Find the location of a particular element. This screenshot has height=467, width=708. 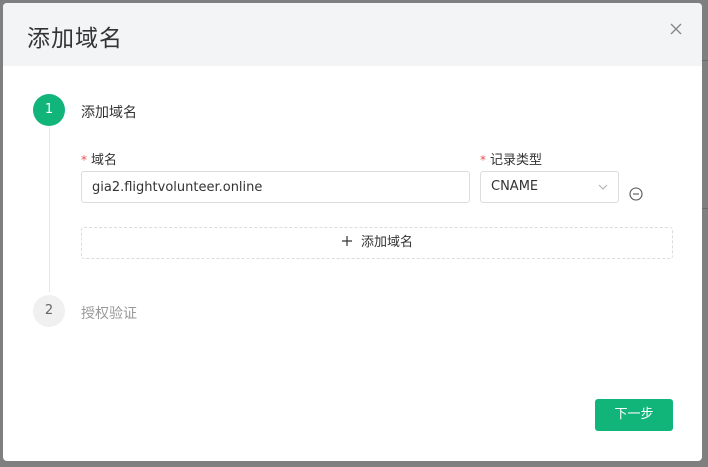

step-1-indicator: 1 is located at coordinates (49, 110).